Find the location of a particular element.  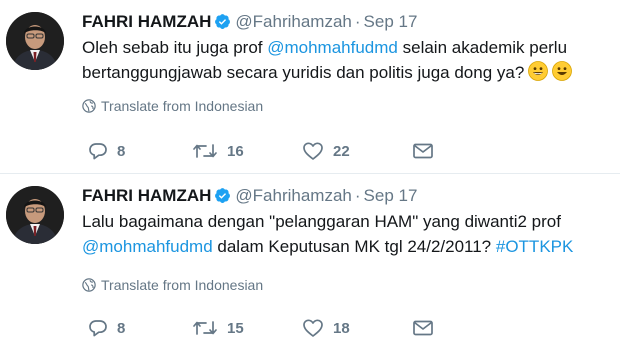

like-button: 22 is located at coordinates (326, 151).